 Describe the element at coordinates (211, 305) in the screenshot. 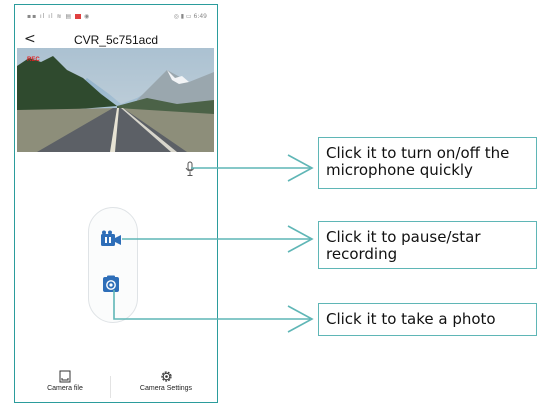

I see `photo-connector-line` at that location.